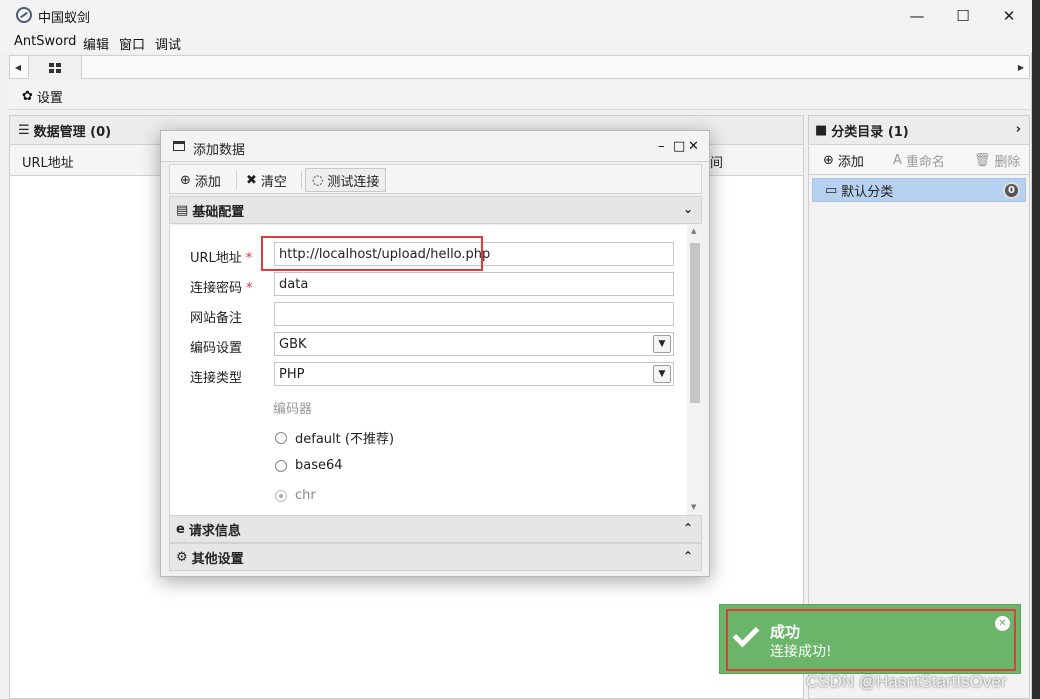 The width and height of the screenshot is (1040, 699). I want to click on encoder-label: 编码器, so click(293, 409).